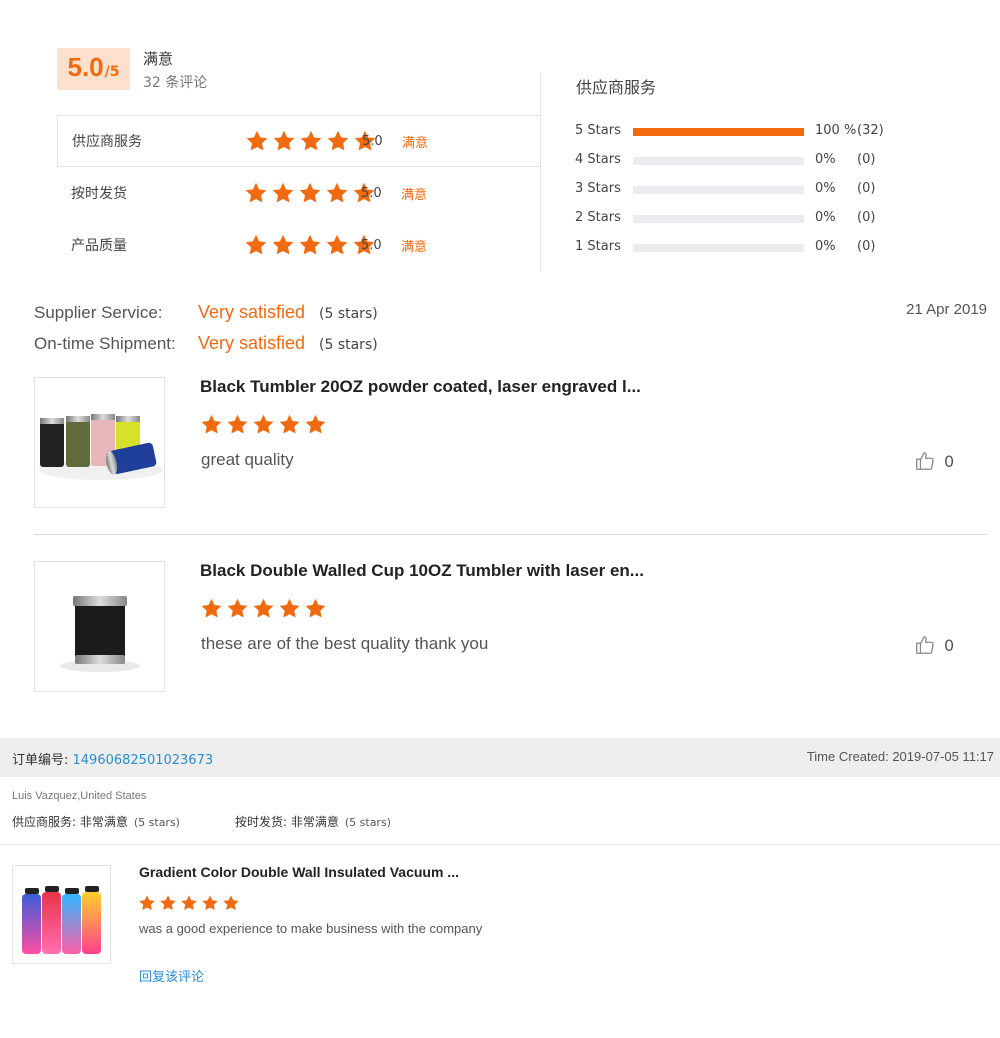  Describe the element at coordinates (171, 975) in the screenshot. I see `reply-link: 回复该评论` at that location.